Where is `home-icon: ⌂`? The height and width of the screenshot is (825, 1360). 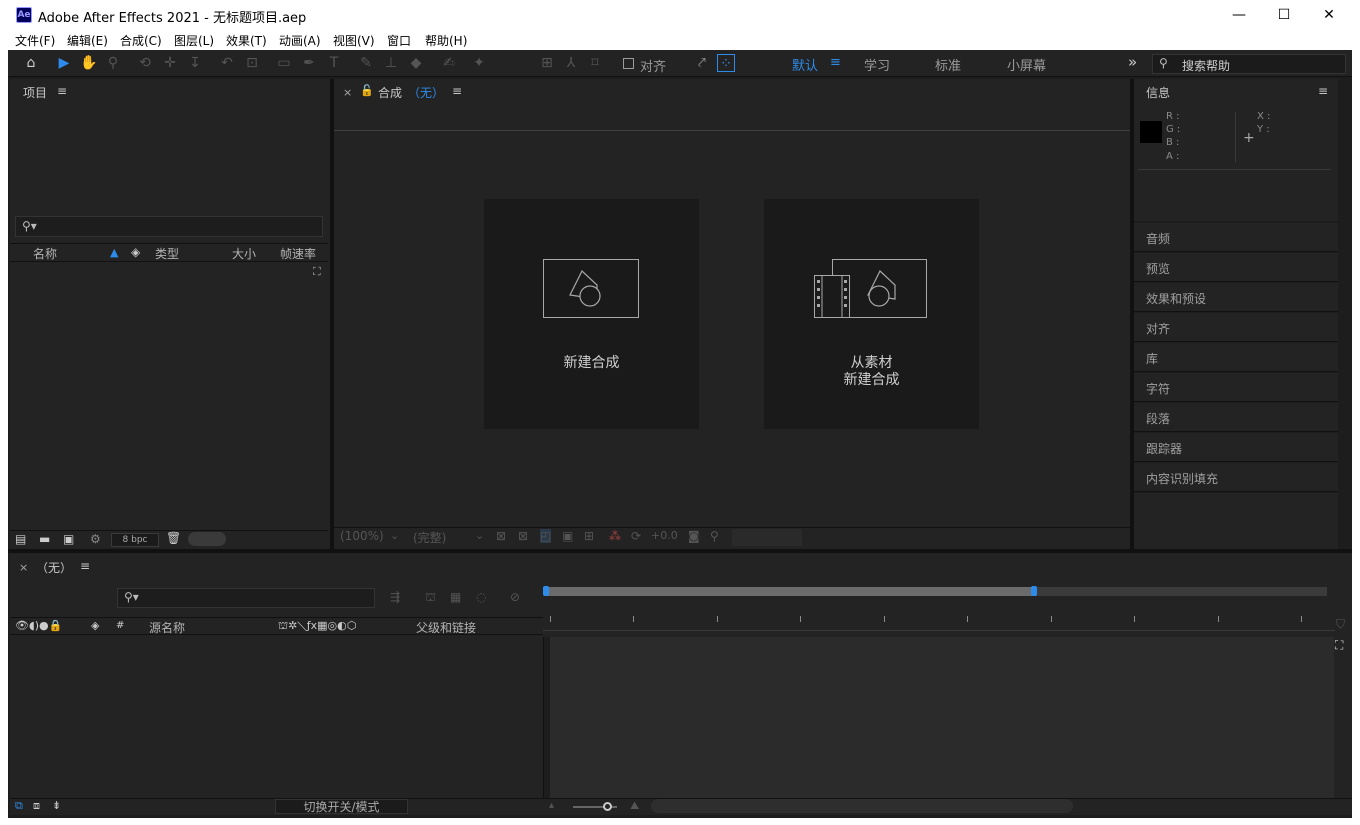
home-icon: ⌂ is located at coordinates (31, 63).